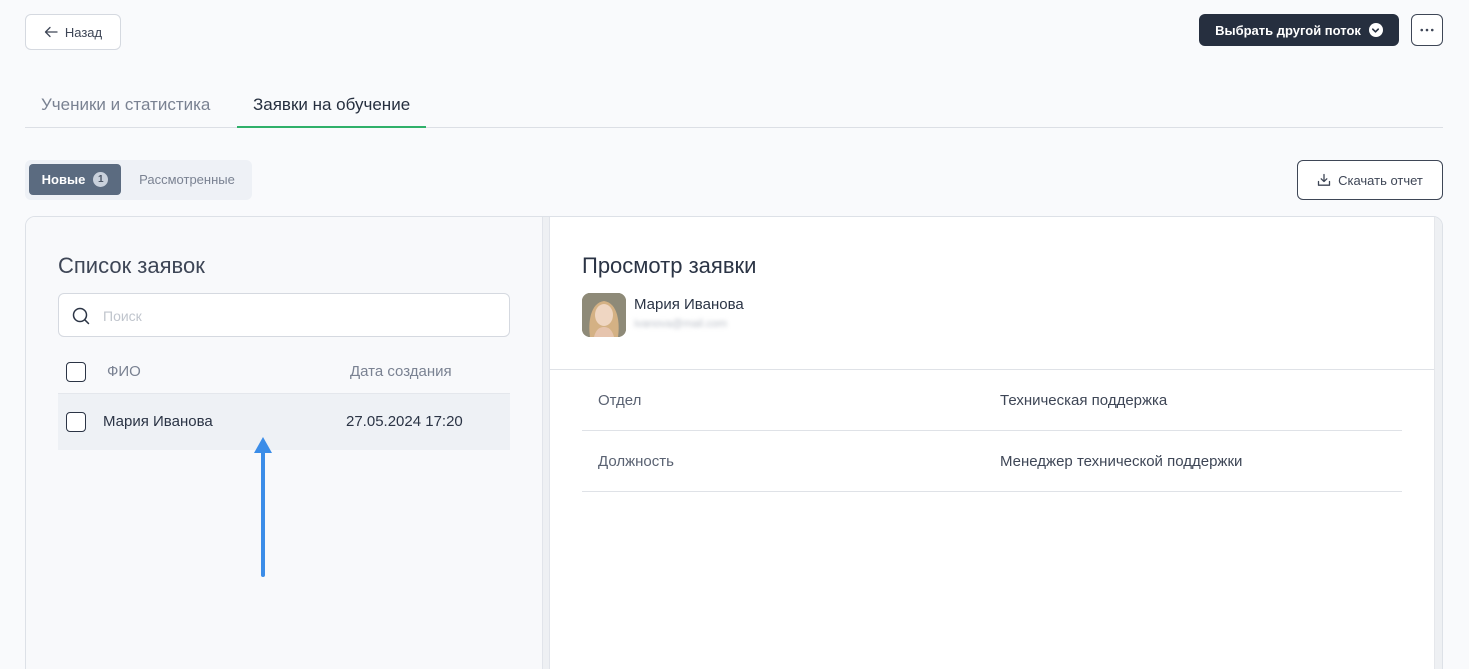 The height and width of the screenshot is (669, 1469). Describe the element at coordinates (158, 421) in the screenshot. I see `row-name: Мария Иванова` at that location.